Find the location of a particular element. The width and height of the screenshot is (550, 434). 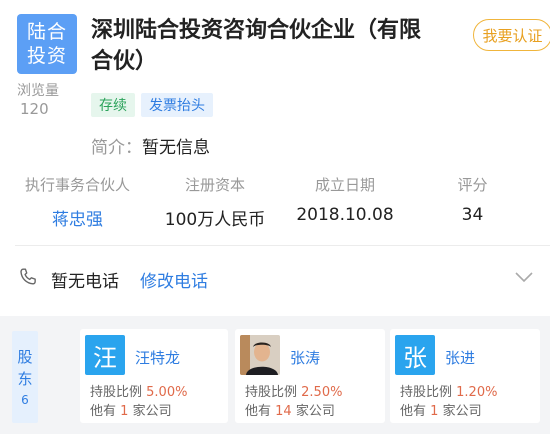

shareholding-ratio: 持股比例 2.50% is located at coordinates (293, 390).